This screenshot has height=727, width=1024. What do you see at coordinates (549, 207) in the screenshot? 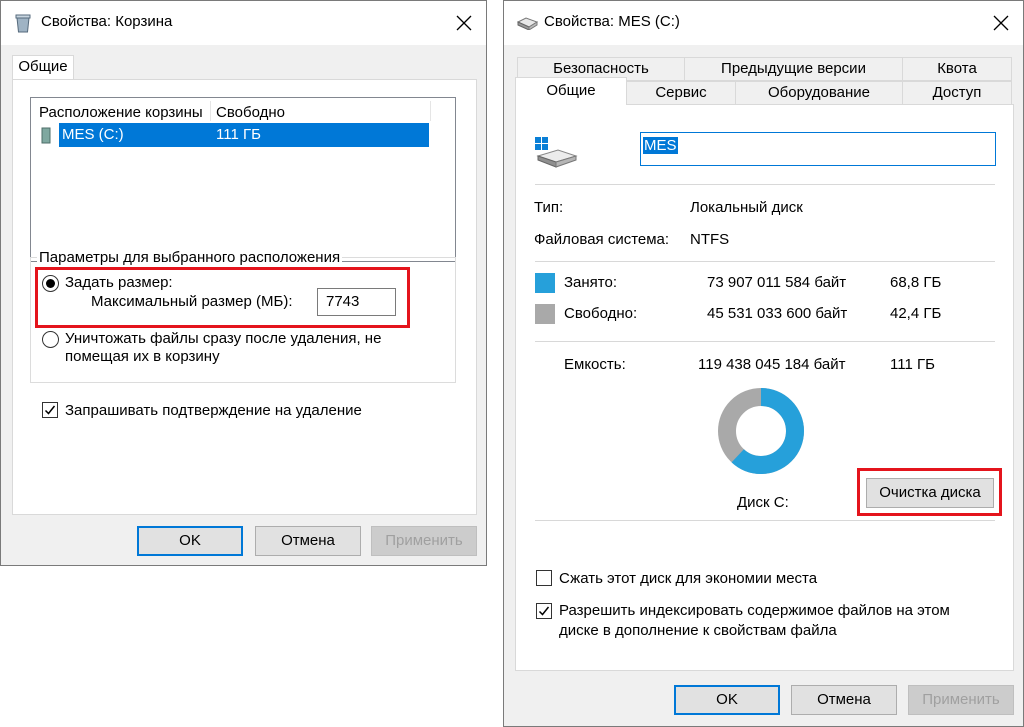
I see `type-label: Тип:` at bounding box center [549, 207].